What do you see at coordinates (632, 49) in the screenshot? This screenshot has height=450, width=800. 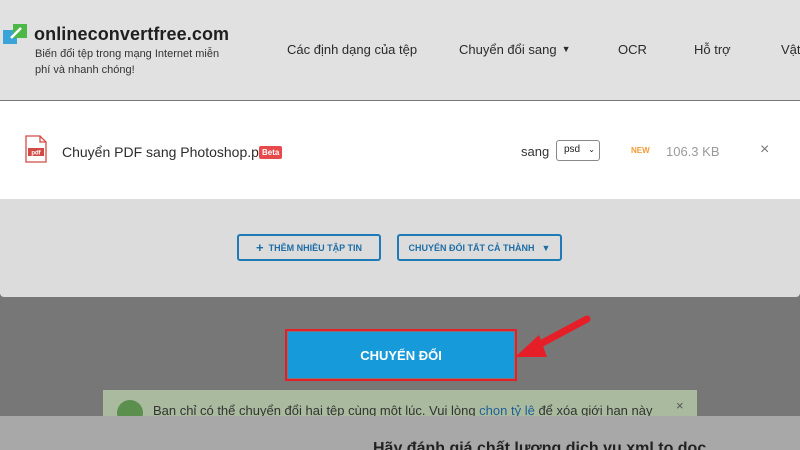 I see `nav-ocr: OCR` at bounding box center [632, 49].